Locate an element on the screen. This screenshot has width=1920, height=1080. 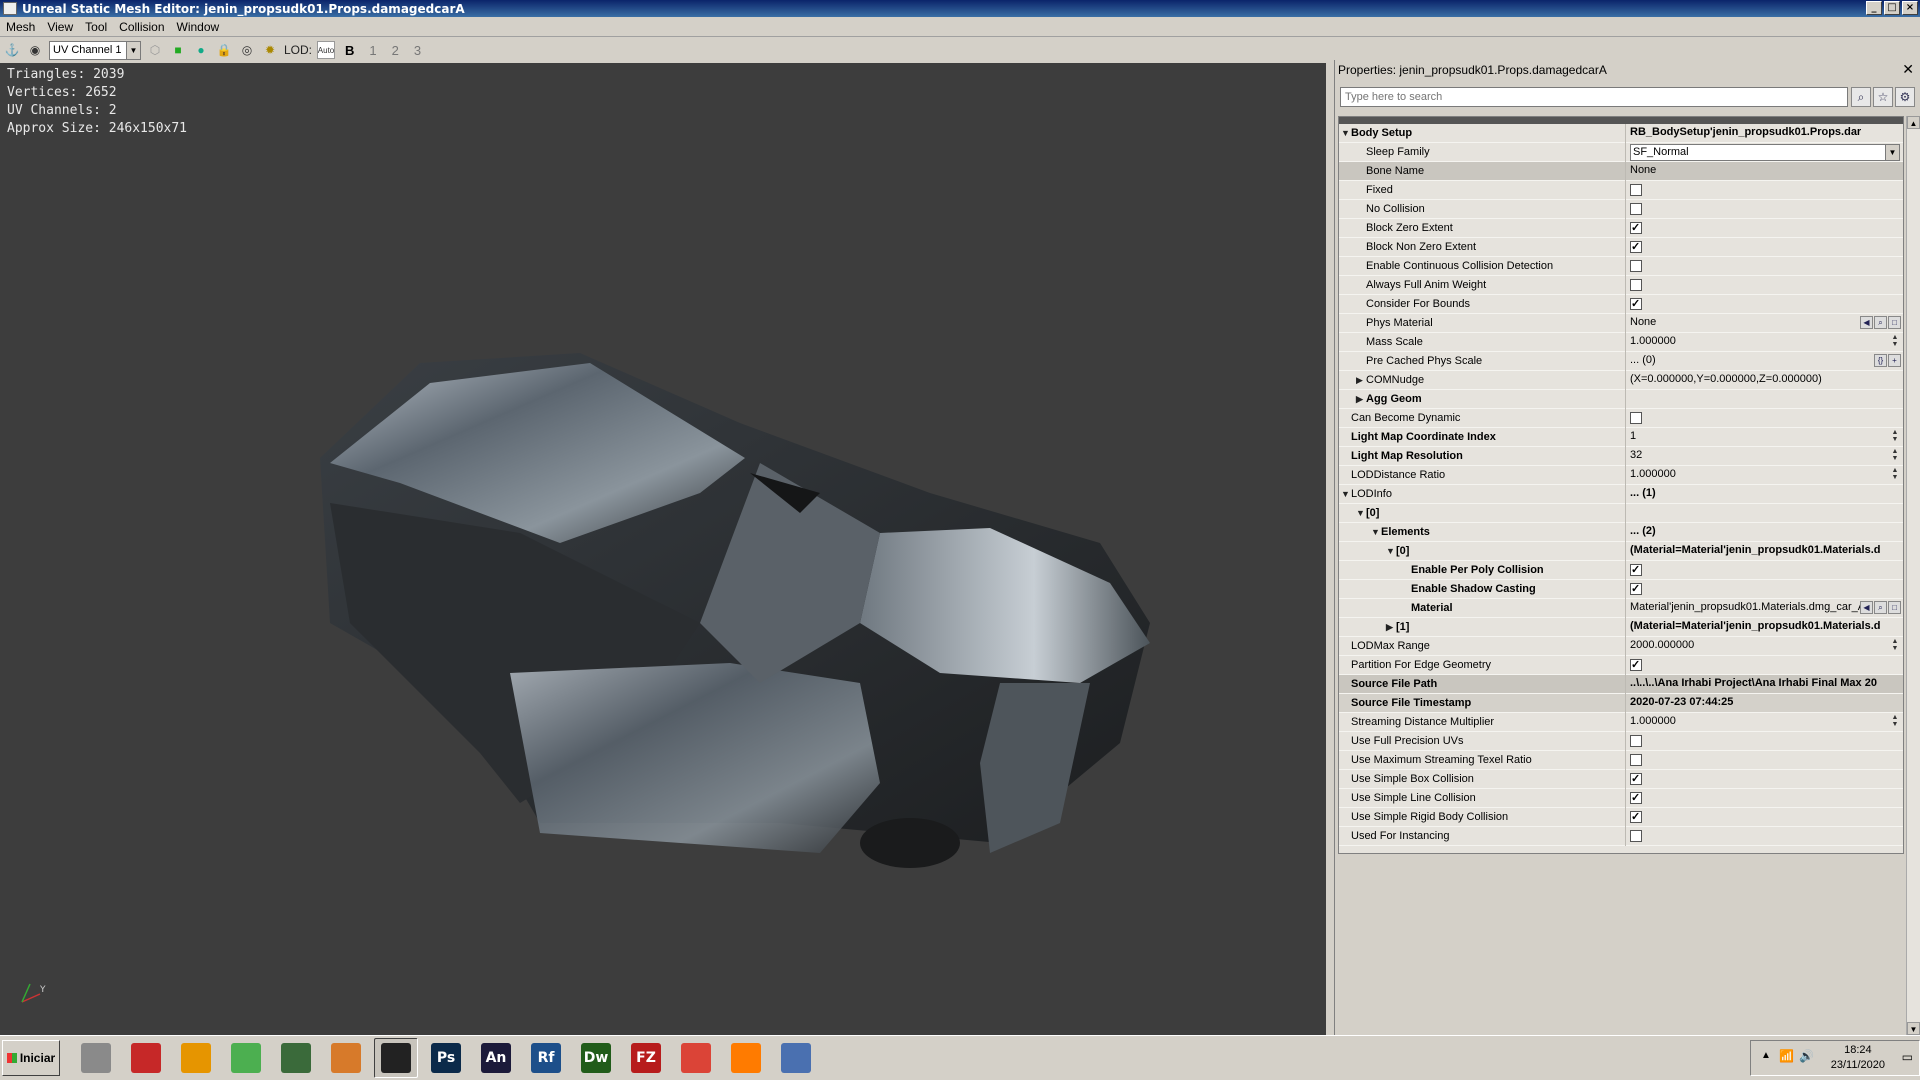
property-row: Consider For Bounds is located at coordinates (1621, 304).